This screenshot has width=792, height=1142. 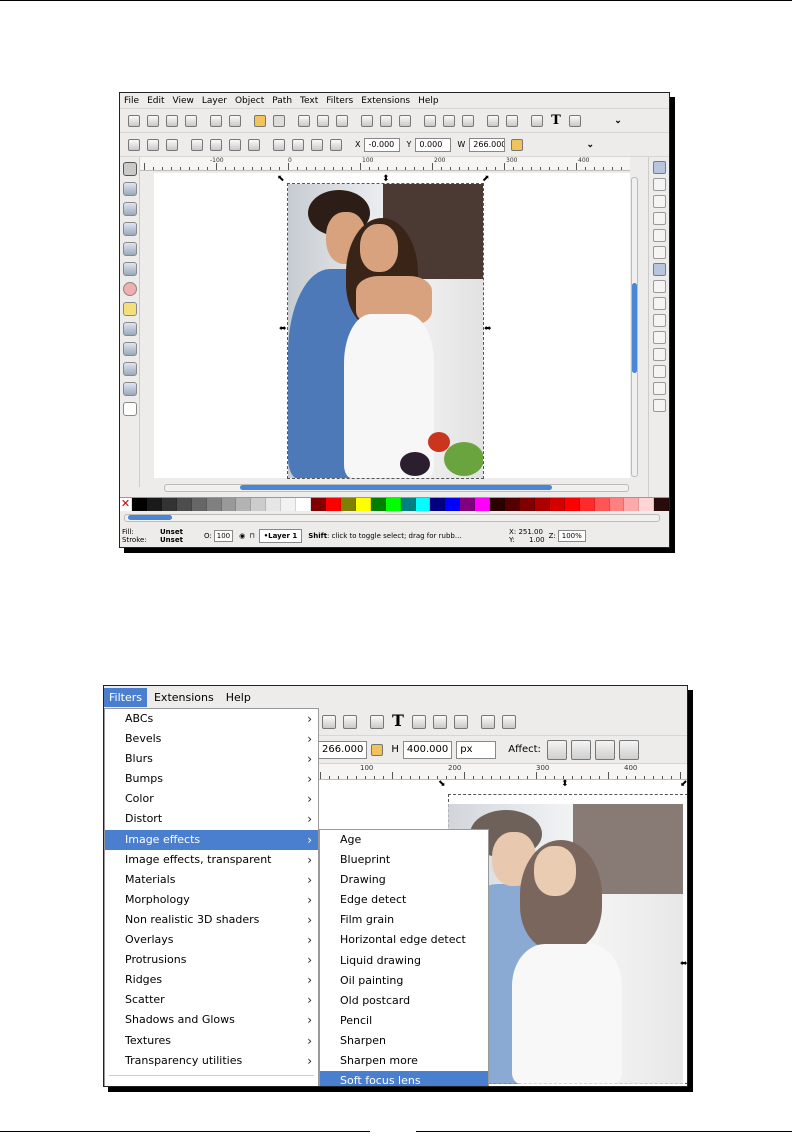 I want to click on open-icon, so click(x=153, y=120).